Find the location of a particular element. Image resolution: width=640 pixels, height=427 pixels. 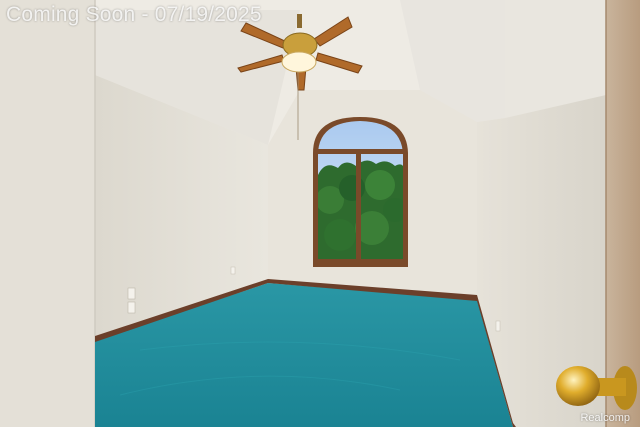

door-edge is located at coordinates (623, 213).